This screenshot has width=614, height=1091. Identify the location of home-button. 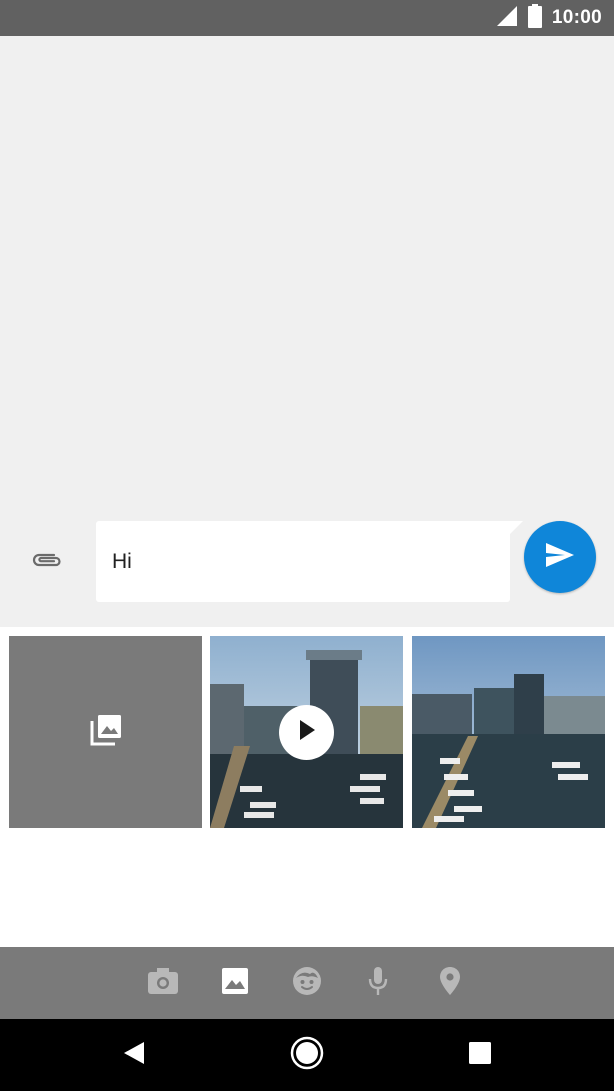
(307, 1055).